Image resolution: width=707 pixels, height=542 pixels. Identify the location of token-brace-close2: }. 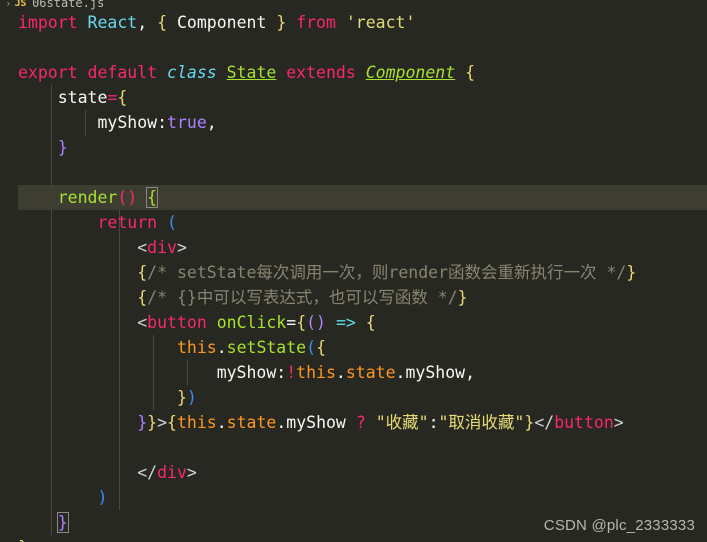
(152, 422).